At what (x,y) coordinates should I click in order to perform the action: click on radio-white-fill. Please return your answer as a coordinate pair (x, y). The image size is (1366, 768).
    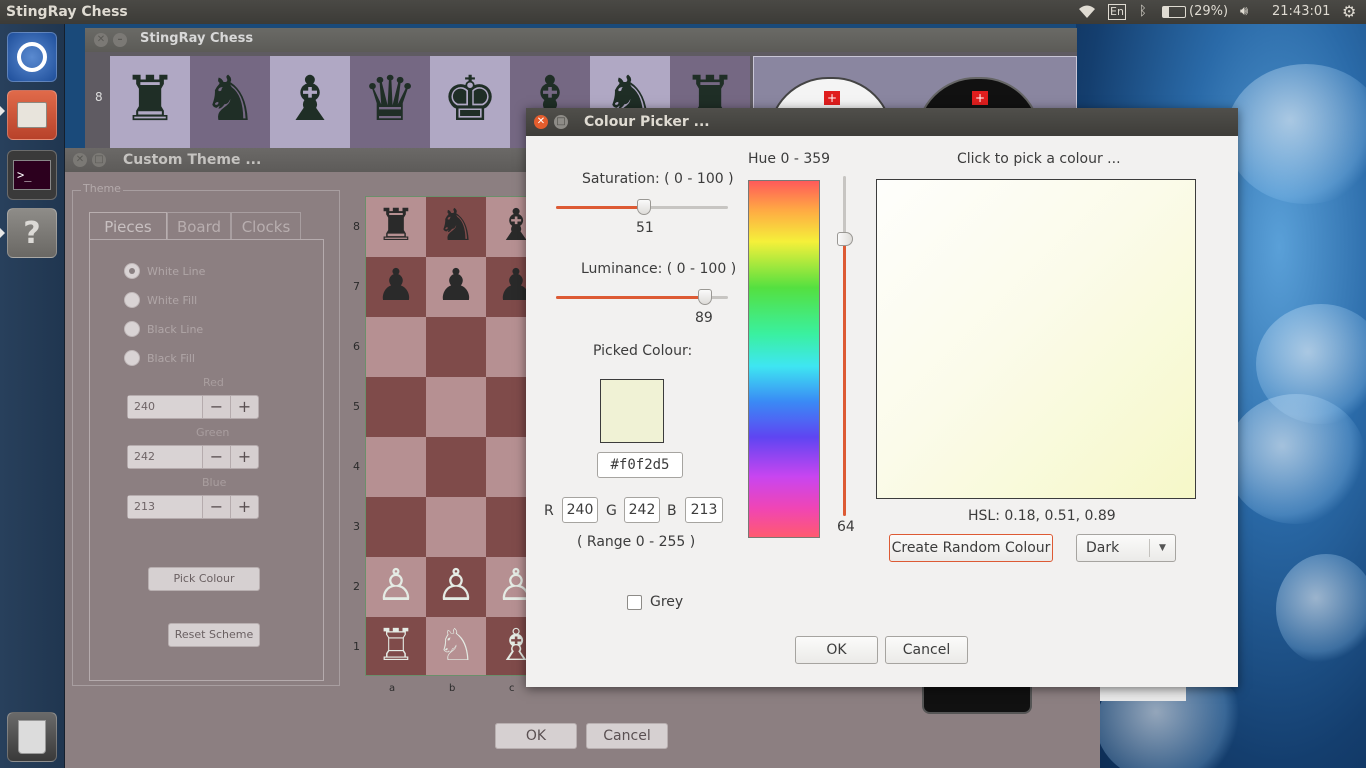
    Looking at the image, I should click on (132, 300).